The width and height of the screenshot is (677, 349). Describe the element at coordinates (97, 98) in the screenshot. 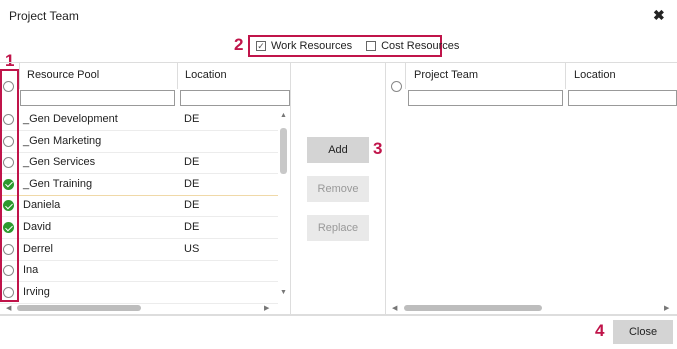

I see `resource-pool-filter-input` at that location.